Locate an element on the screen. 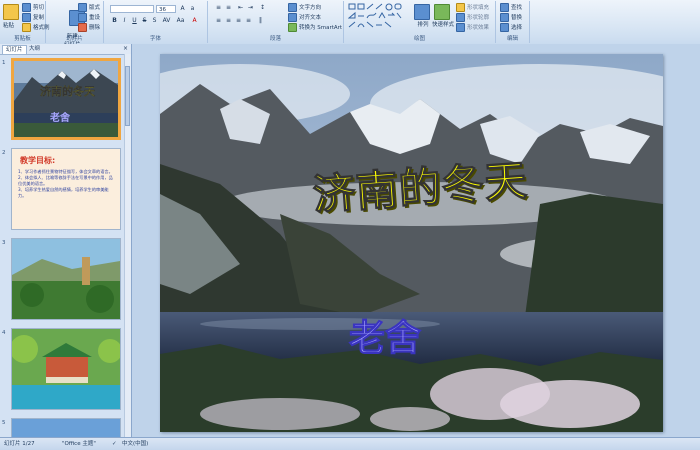 This screenshot has width=700, height=450. copy-icon is located at coordinates (26, 17).